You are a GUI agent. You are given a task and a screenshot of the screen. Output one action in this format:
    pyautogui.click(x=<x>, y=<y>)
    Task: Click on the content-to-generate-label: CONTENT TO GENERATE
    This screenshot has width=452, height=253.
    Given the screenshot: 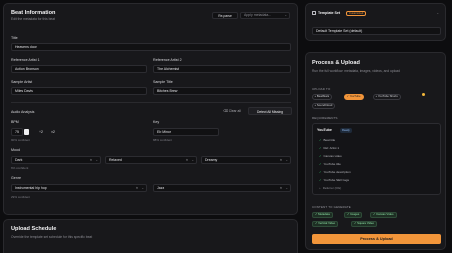 What is the action you would take?
    pyautogui.click(x=331, y=207)
    